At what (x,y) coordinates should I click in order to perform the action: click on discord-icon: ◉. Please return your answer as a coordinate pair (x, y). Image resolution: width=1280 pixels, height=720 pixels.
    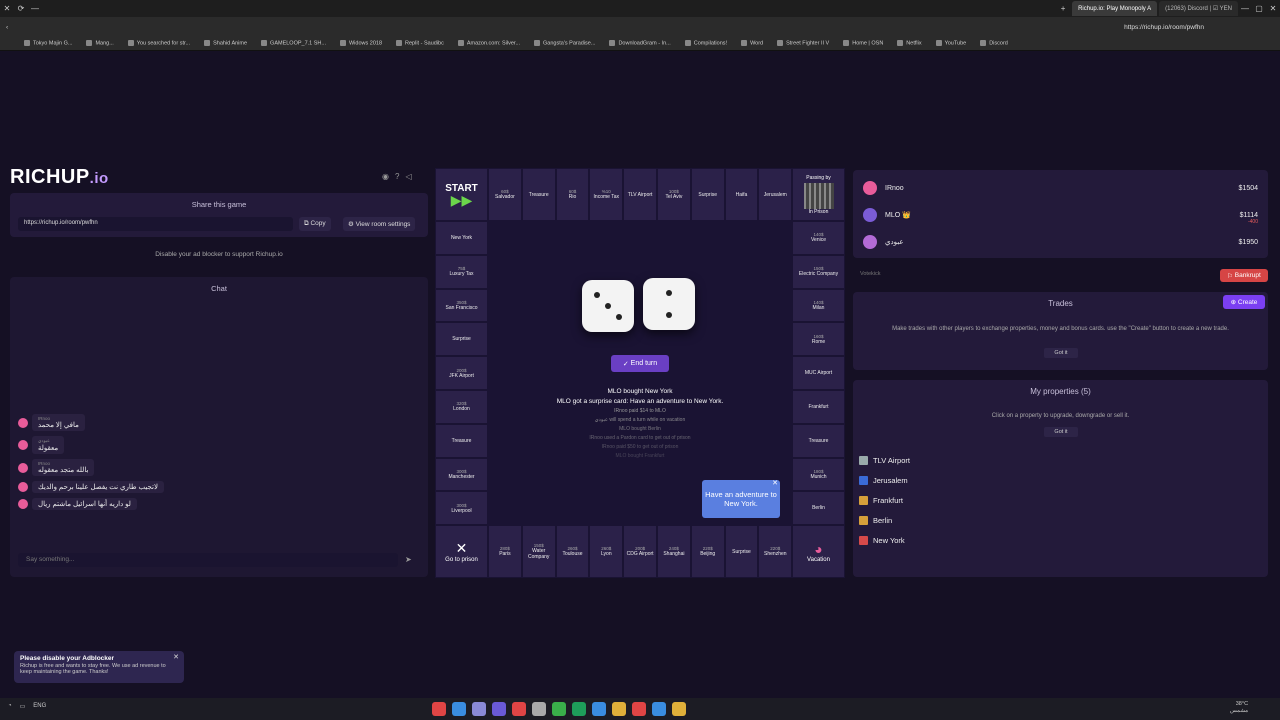
    Looking at the image, I should click on (385, 176).